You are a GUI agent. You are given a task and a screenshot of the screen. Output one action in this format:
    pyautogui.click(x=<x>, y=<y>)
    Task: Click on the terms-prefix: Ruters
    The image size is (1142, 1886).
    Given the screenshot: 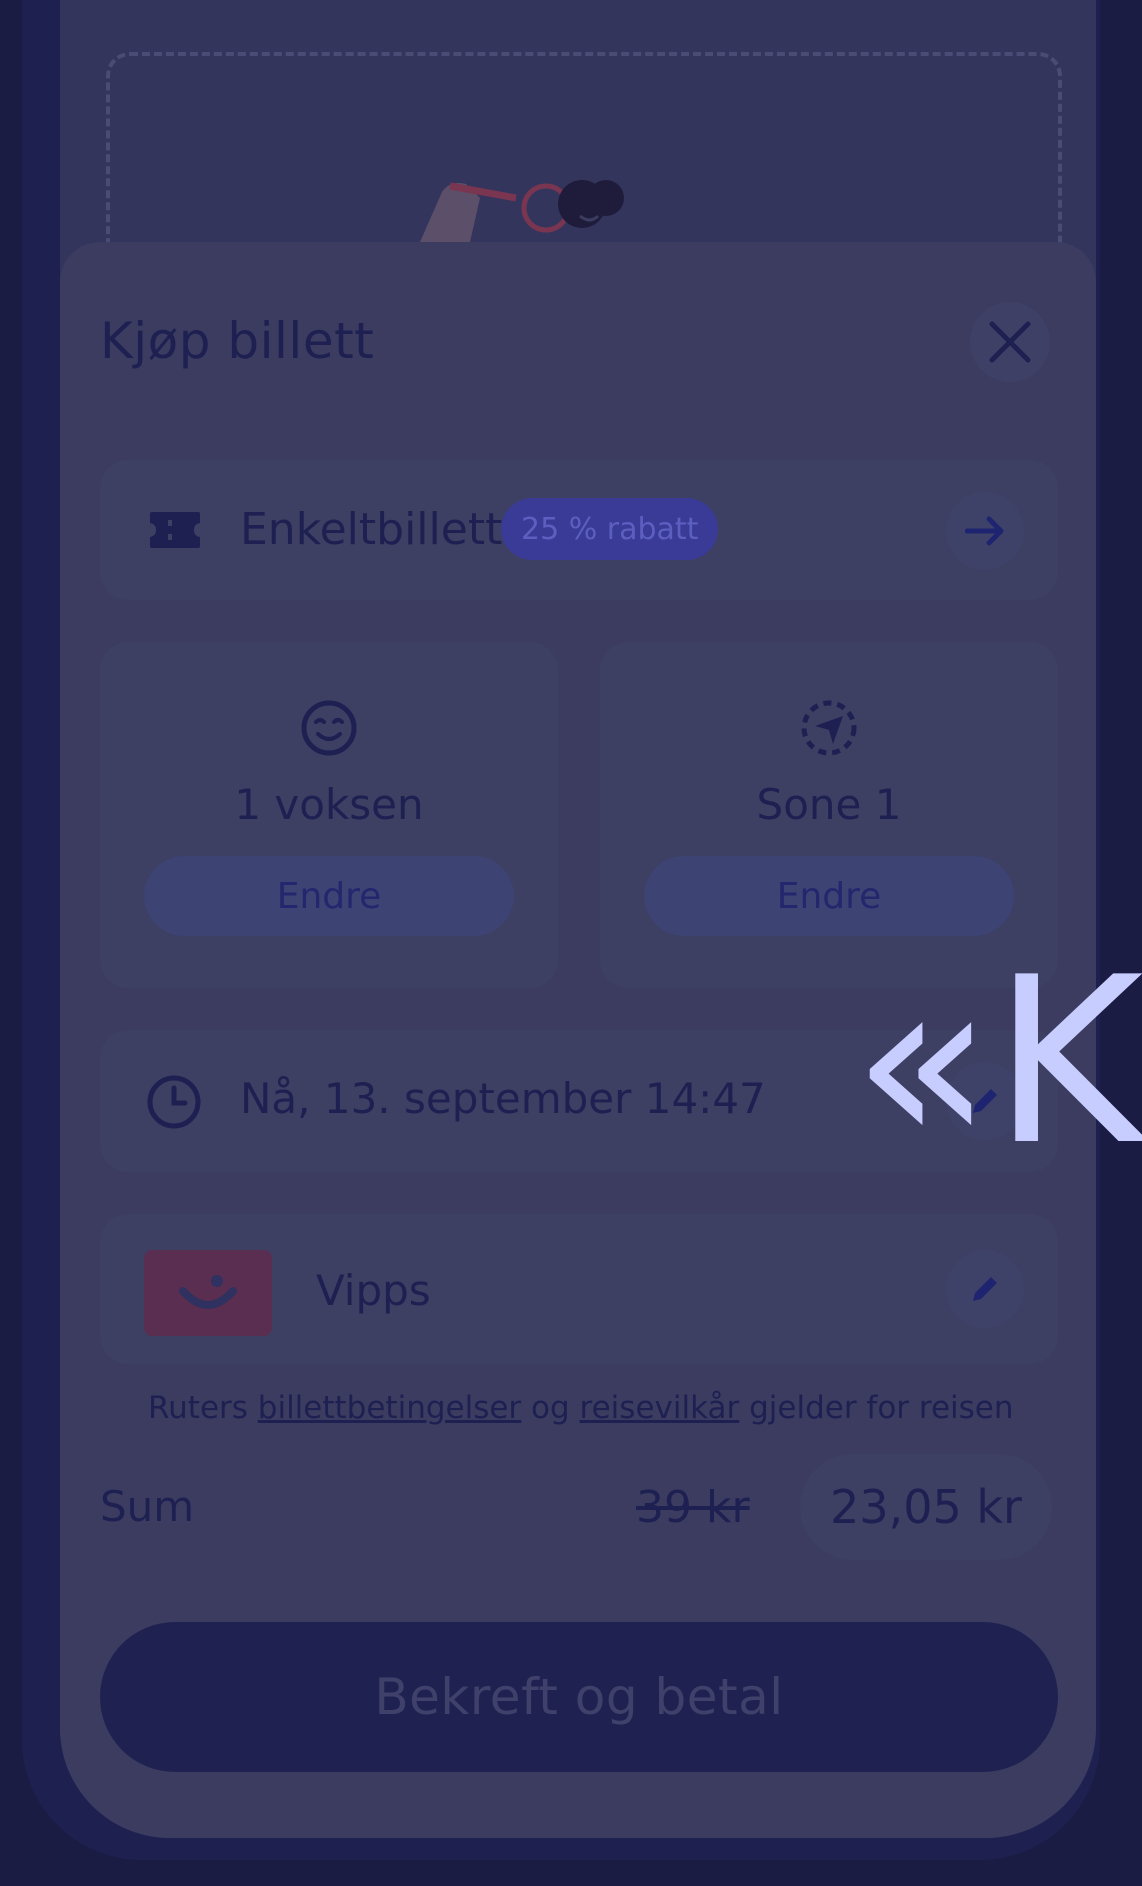 What is the action you would take?
    pyautogui.click(x=203, y=1408)
    